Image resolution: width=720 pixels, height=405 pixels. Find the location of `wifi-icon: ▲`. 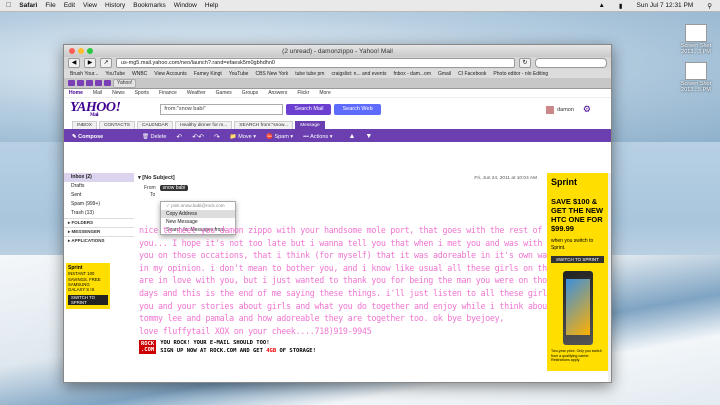

wifi-icon: ▲ is located at coordinates (601, 6).